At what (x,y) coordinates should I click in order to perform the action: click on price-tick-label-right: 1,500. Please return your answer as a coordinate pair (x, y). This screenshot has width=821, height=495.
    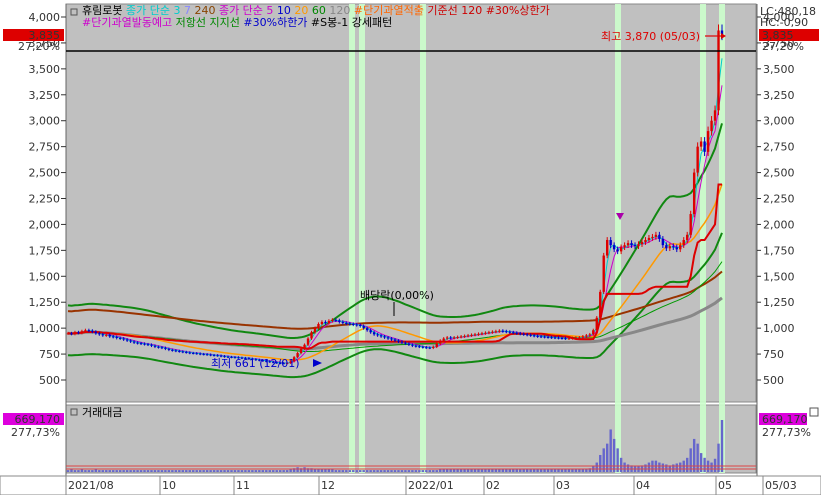
    Looking at the image, I should click on (779, 276).